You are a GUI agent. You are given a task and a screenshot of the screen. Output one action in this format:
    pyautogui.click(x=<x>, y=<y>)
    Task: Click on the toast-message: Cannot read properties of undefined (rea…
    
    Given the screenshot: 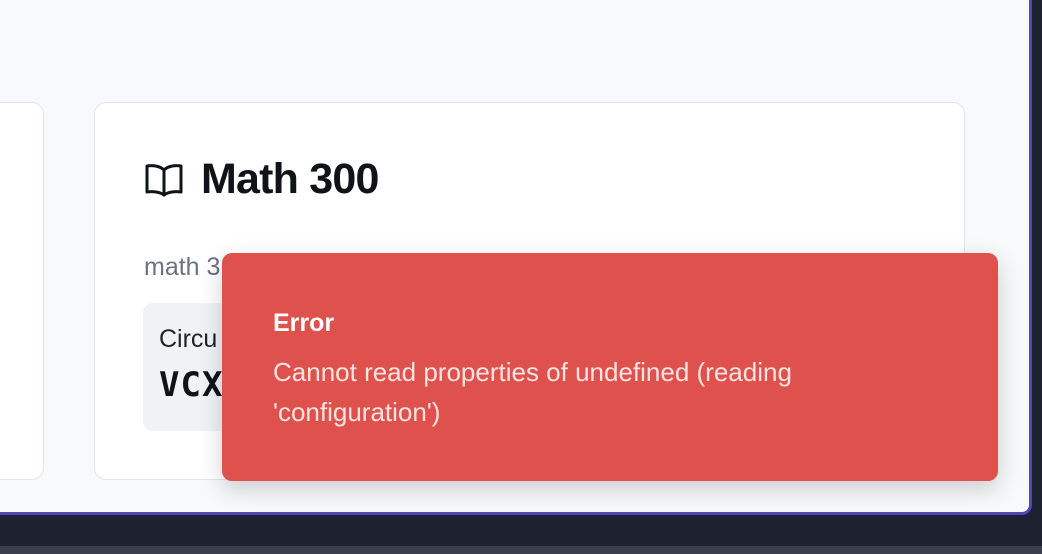 What is the action you would take?
    pyautogui.click(x=532, y=392)
    